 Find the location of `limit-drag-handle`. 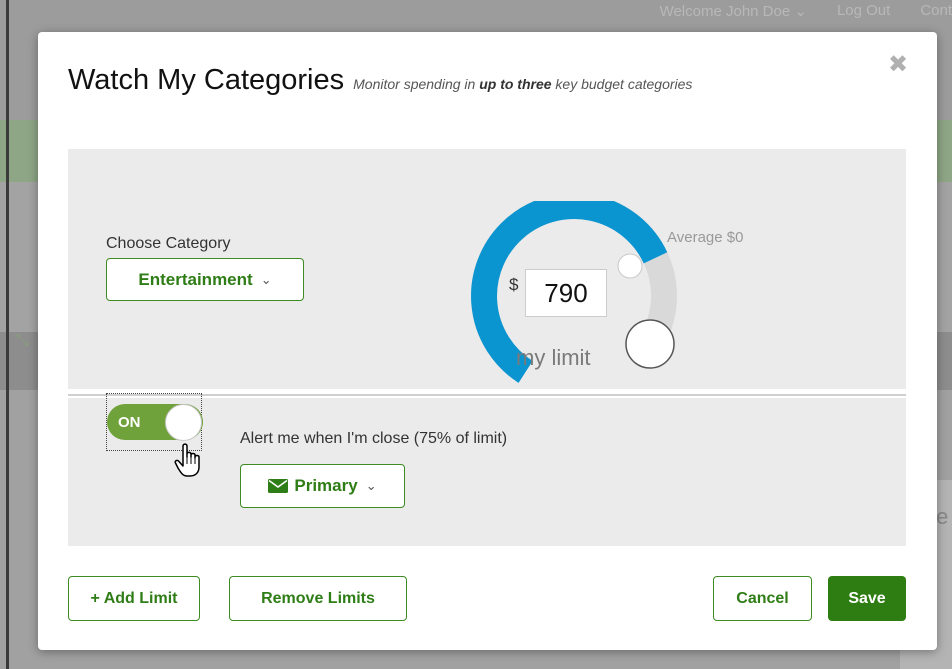

limit-drag-handle is located at coordinates (650, 344).